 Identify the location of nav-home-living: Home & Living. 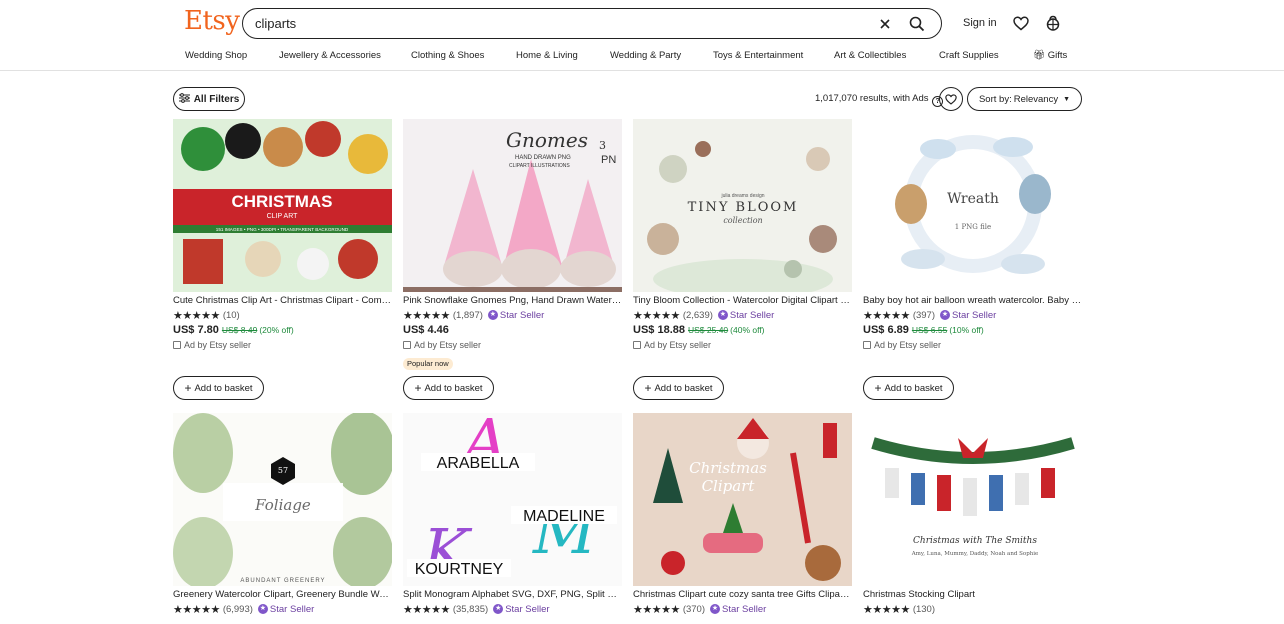
(547, 55).